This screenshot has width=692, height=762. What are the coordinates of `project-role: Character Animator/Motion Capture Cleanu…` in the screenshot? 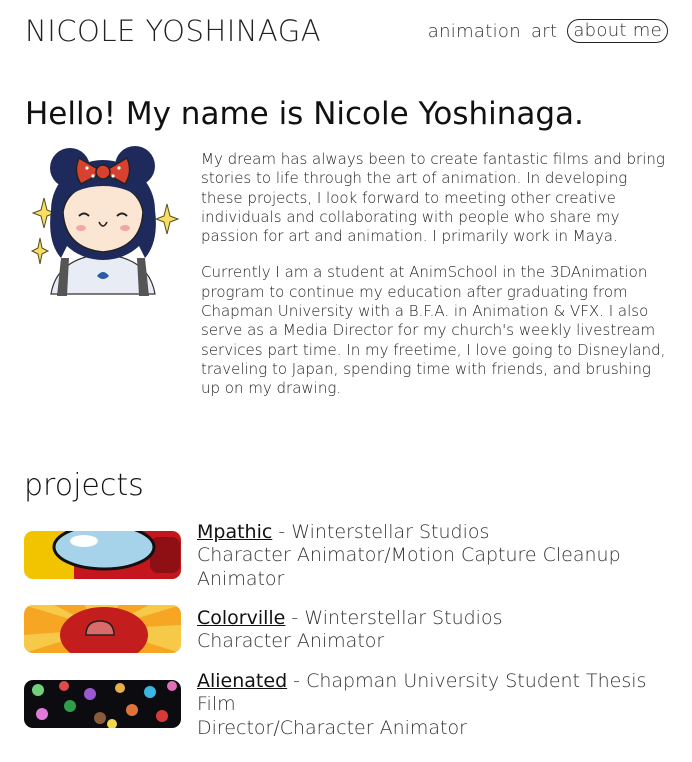 It's located at (409, 567).